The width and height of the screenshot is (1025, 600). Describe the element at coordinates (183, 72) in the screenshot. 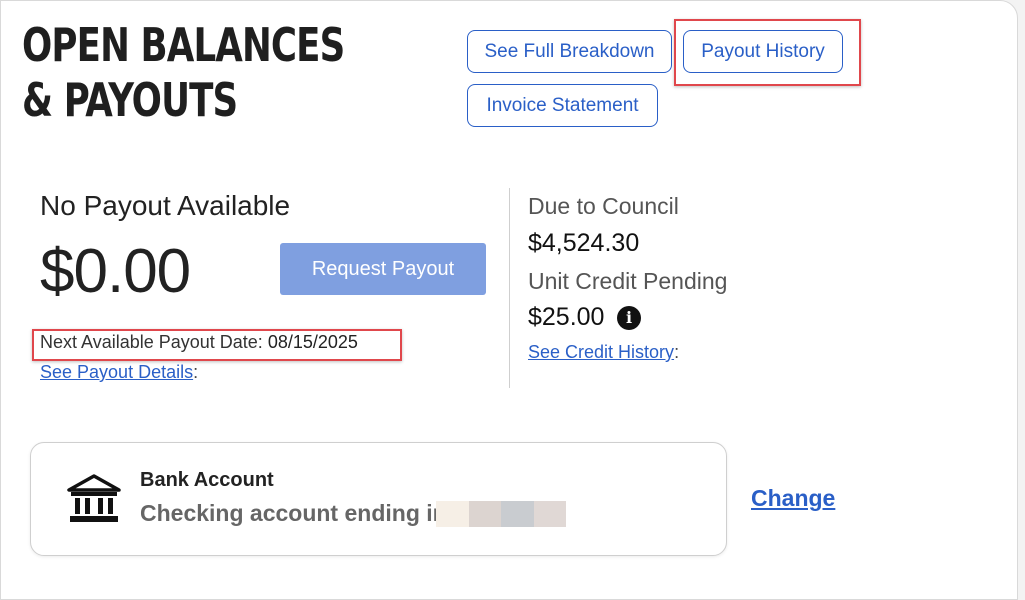

I see `page-title: OPEN BALANCES & PAYOUTS` at that location.